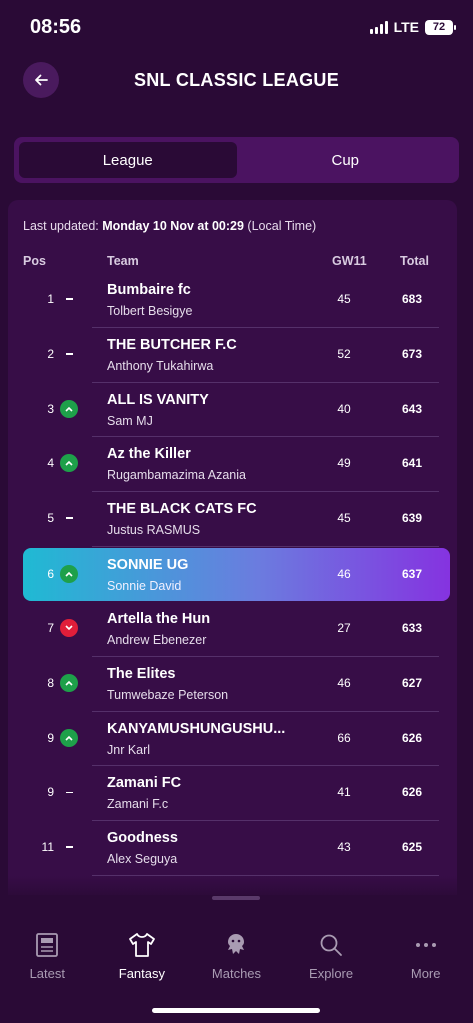  What do you see at coordinates (144, 585) in the screenshot?
I see `row-manager-name: Sonnie David` at bounding box center [144, 585].